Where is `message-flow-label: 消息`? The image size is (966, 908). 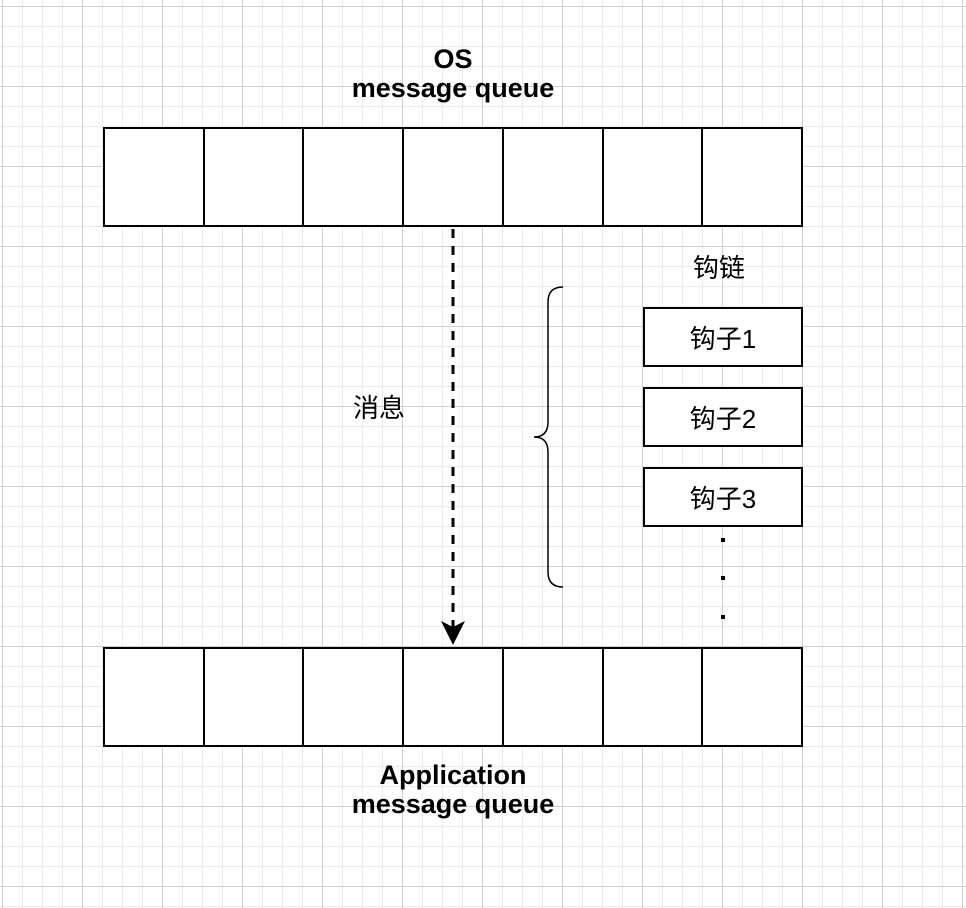 message-flow-label: 消息 is located at coordinates (379, 408).